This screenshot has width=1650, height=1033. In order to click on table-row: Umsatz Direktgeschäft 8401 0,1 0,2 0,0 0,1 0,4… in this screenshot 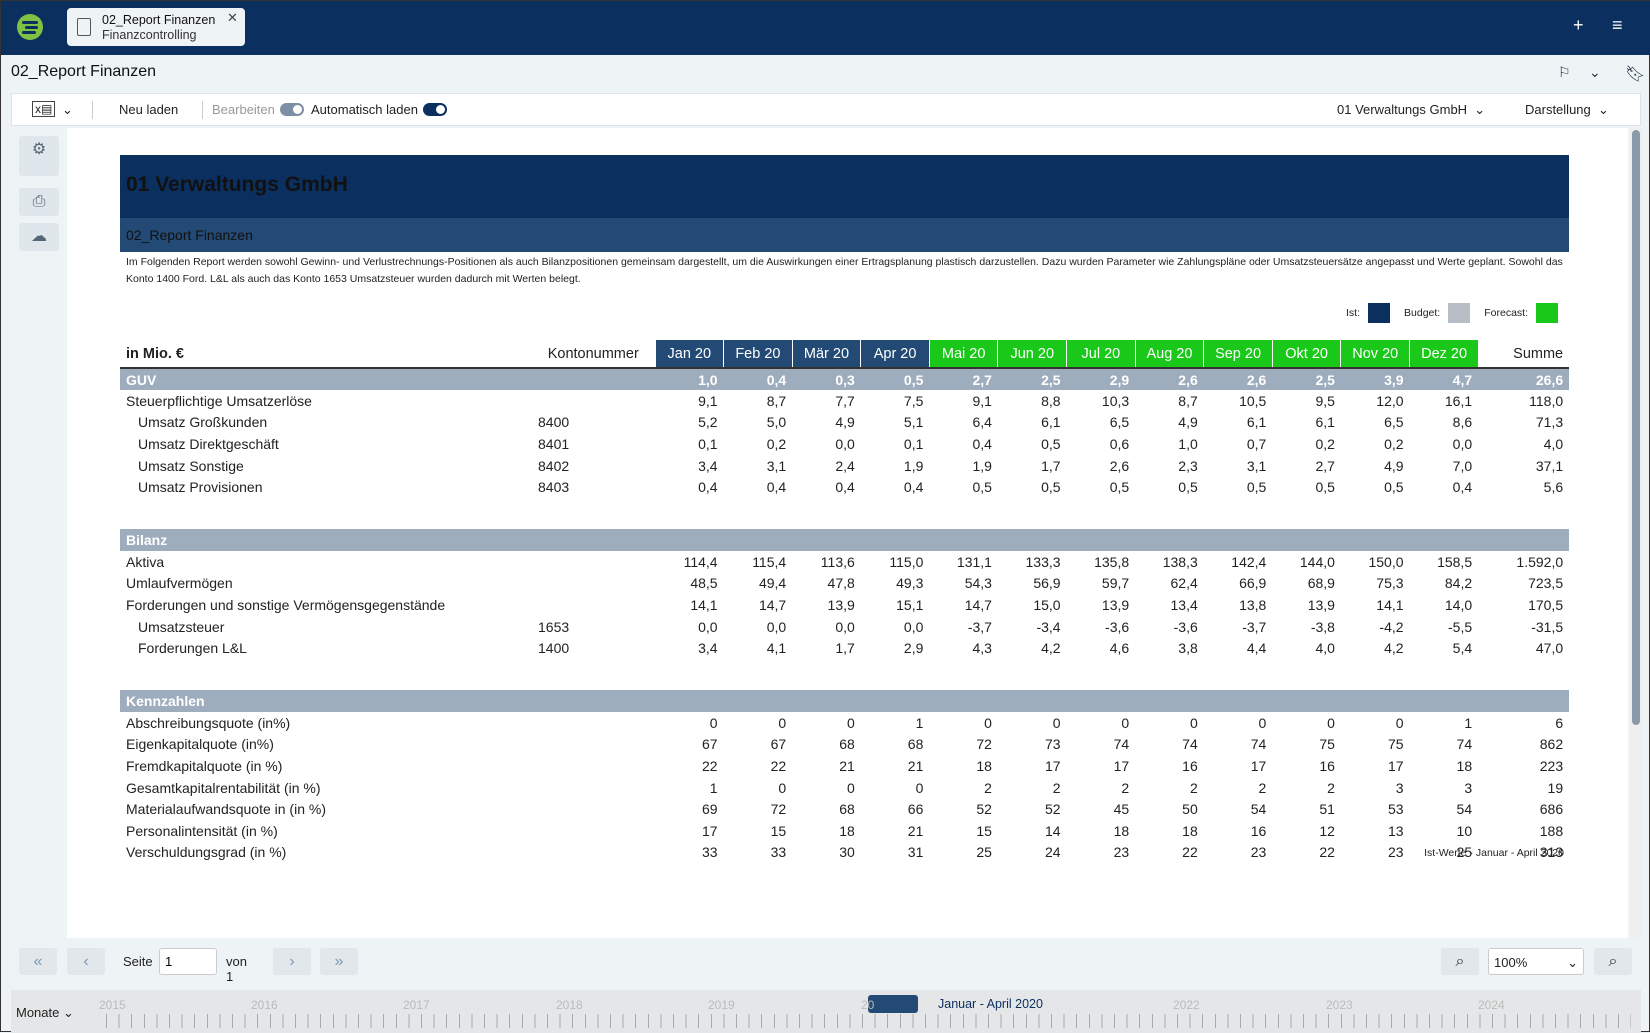, I will do `click(844, 444)`.